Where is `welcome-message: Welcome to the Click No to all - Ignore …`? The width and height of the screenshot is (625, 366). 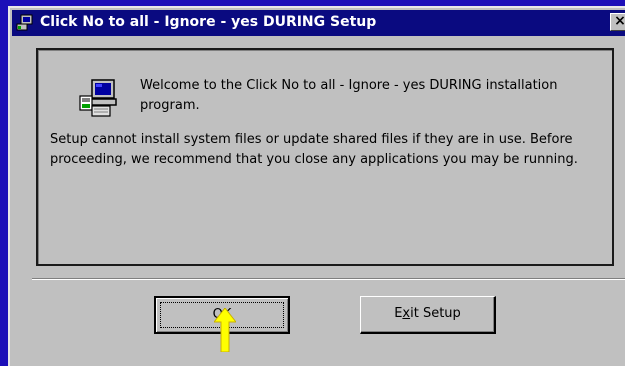
welcome-message: Welcome to the Click No to all - Ignore … is located at coordinates (349, 95).